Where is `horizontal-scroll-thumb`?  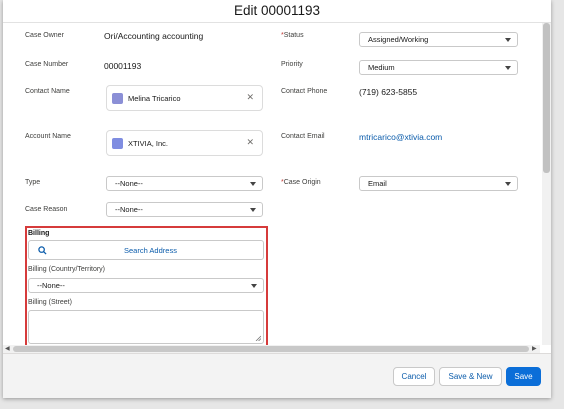 horizontal-scroll-thumb is located at coordinates (271, 349).